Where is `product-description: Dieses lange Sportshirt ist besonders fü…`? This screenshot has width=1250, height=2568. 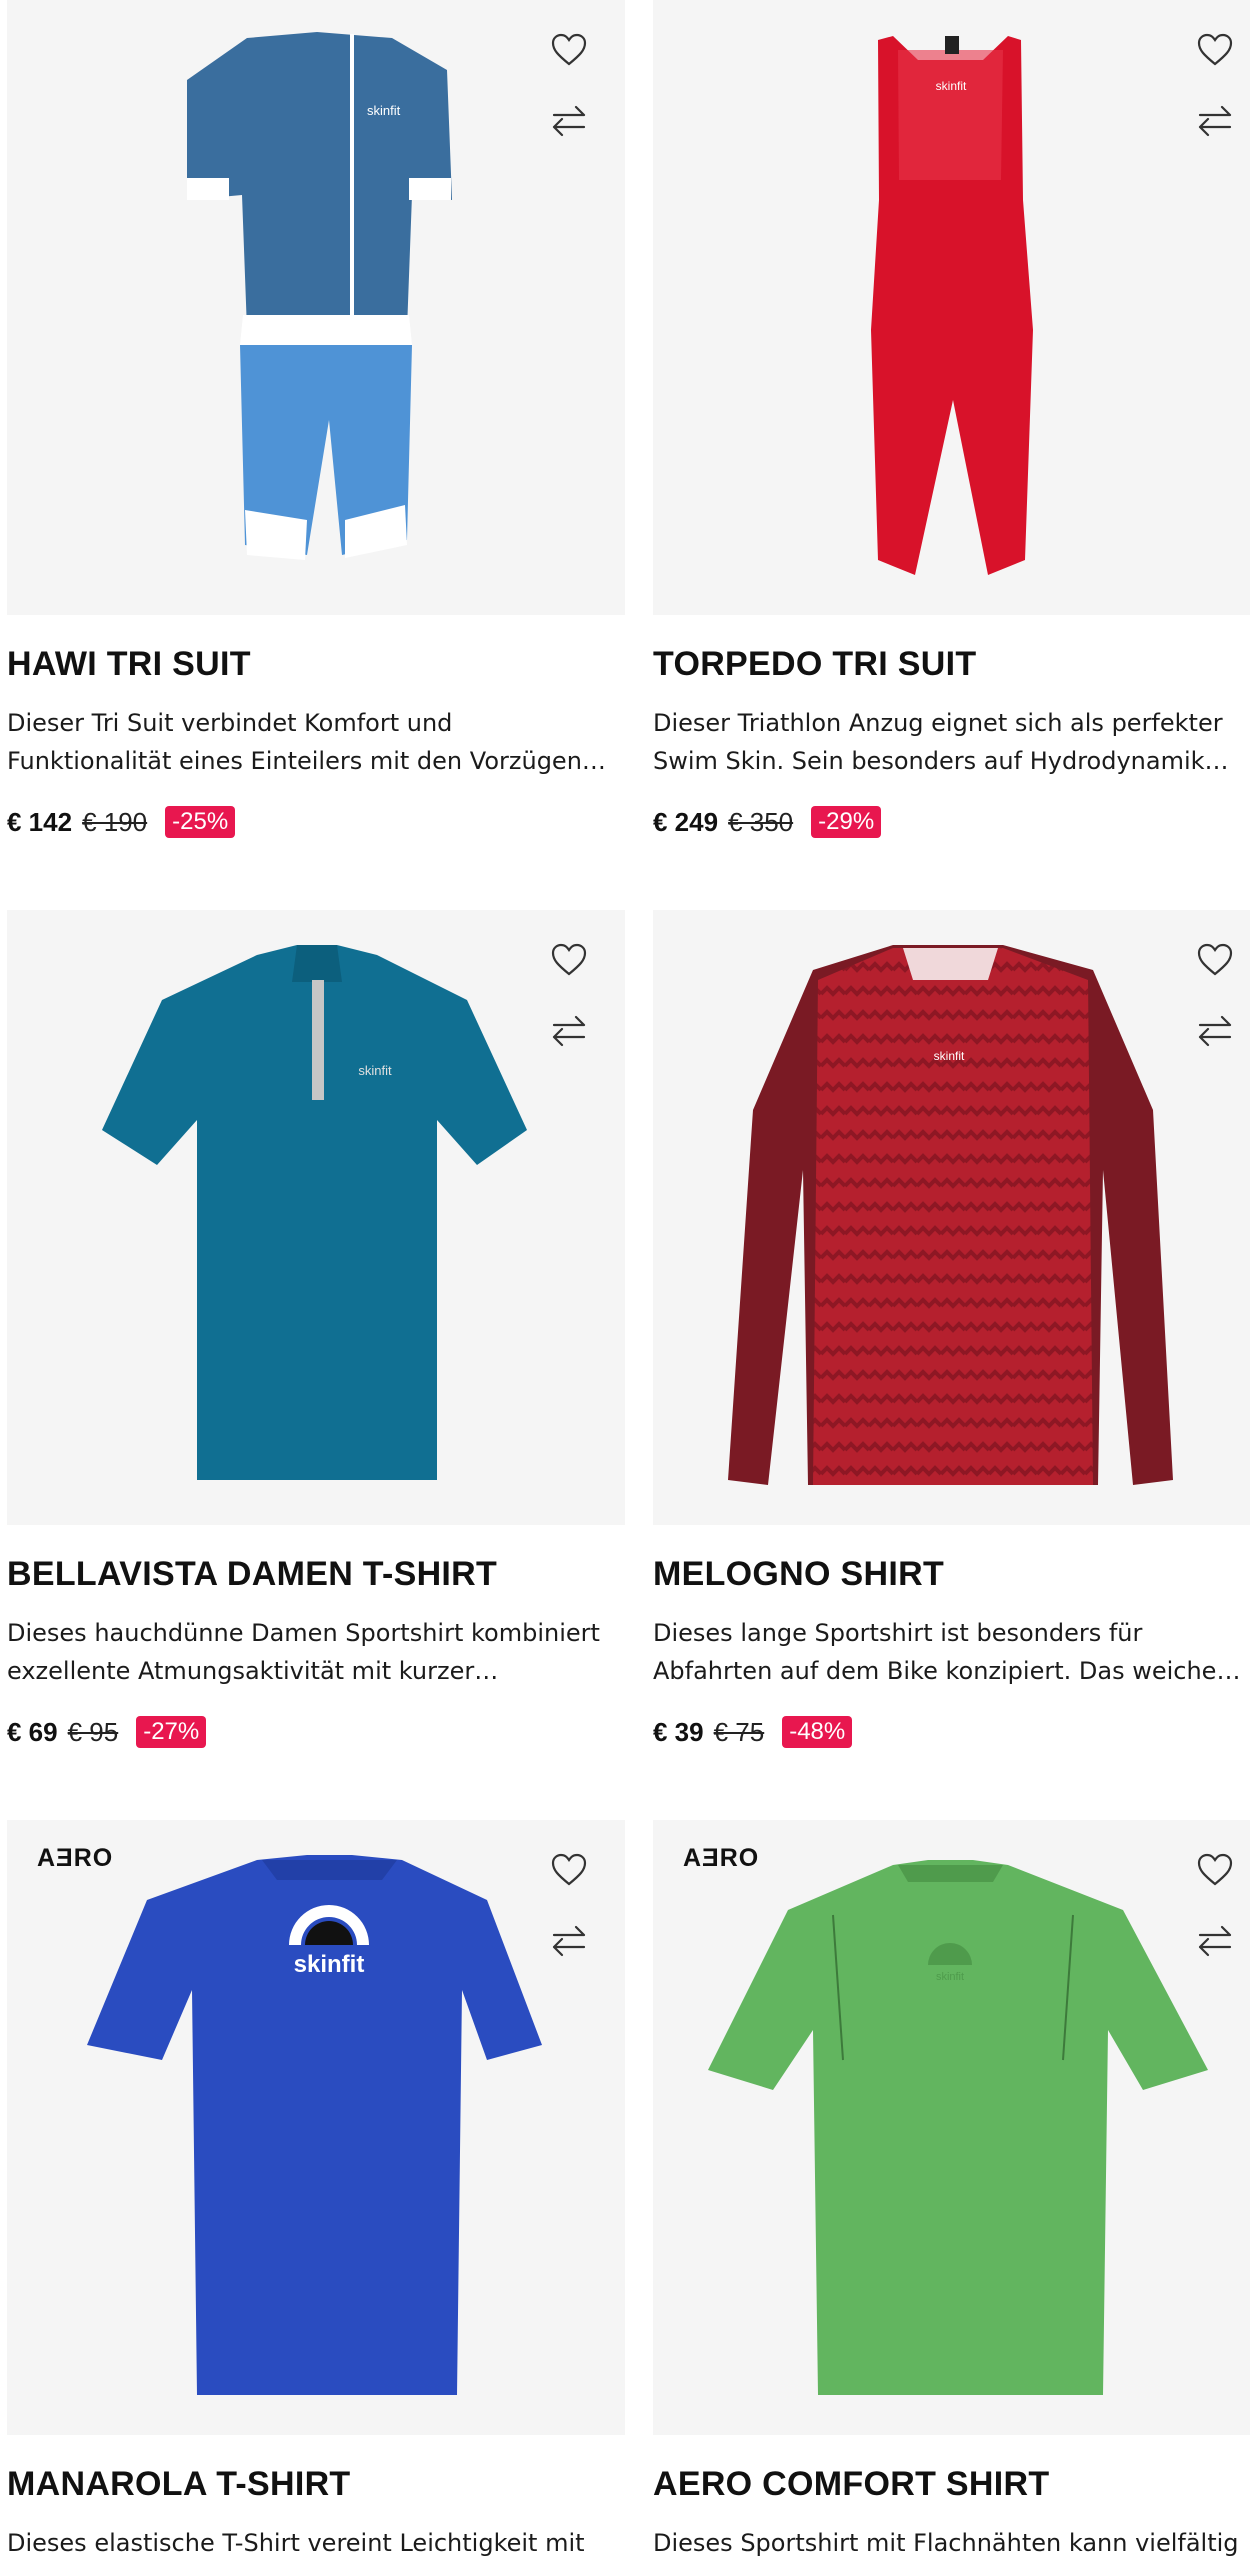 product-description: Dieses lange Sportshirt ist besonders fü… is located at coordinates (935, 1652).